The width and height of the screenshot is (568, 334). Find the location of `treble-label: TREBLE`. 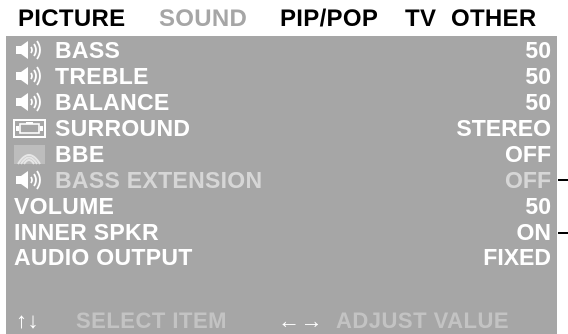

treble-label: TREBLE is located at coordinates (102, 76).